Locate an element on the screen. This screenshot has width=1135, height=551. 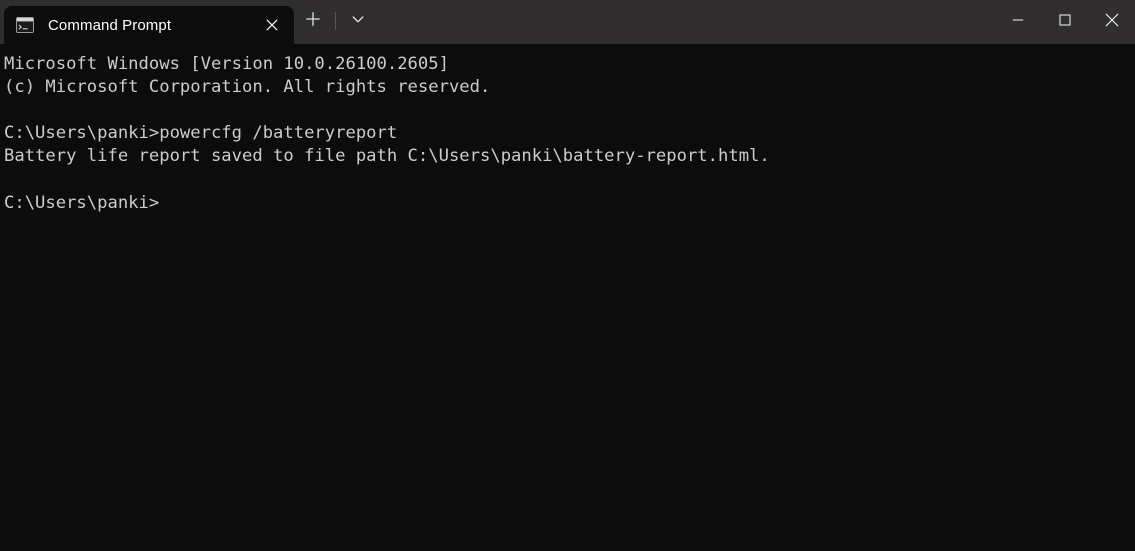
window-caption-buttons is located at coordinates (1064, 22).